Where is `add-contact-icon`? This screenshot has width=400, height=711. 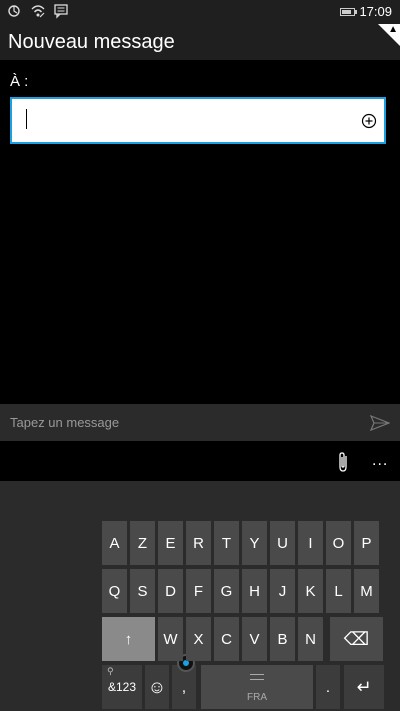 add-contact-icon is located at coordinates (369, 121).